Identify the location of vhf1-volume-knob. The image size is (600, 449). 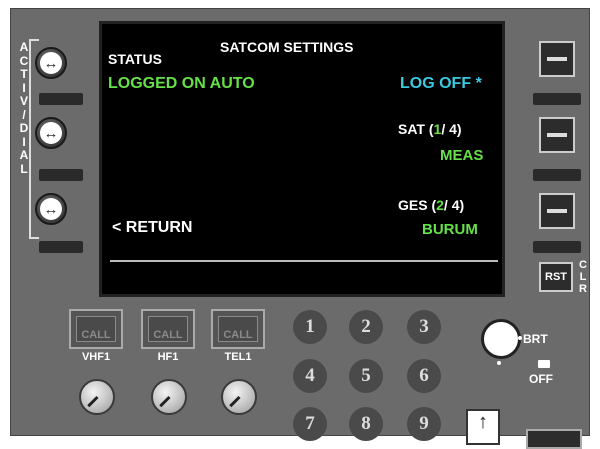
(97, 397).